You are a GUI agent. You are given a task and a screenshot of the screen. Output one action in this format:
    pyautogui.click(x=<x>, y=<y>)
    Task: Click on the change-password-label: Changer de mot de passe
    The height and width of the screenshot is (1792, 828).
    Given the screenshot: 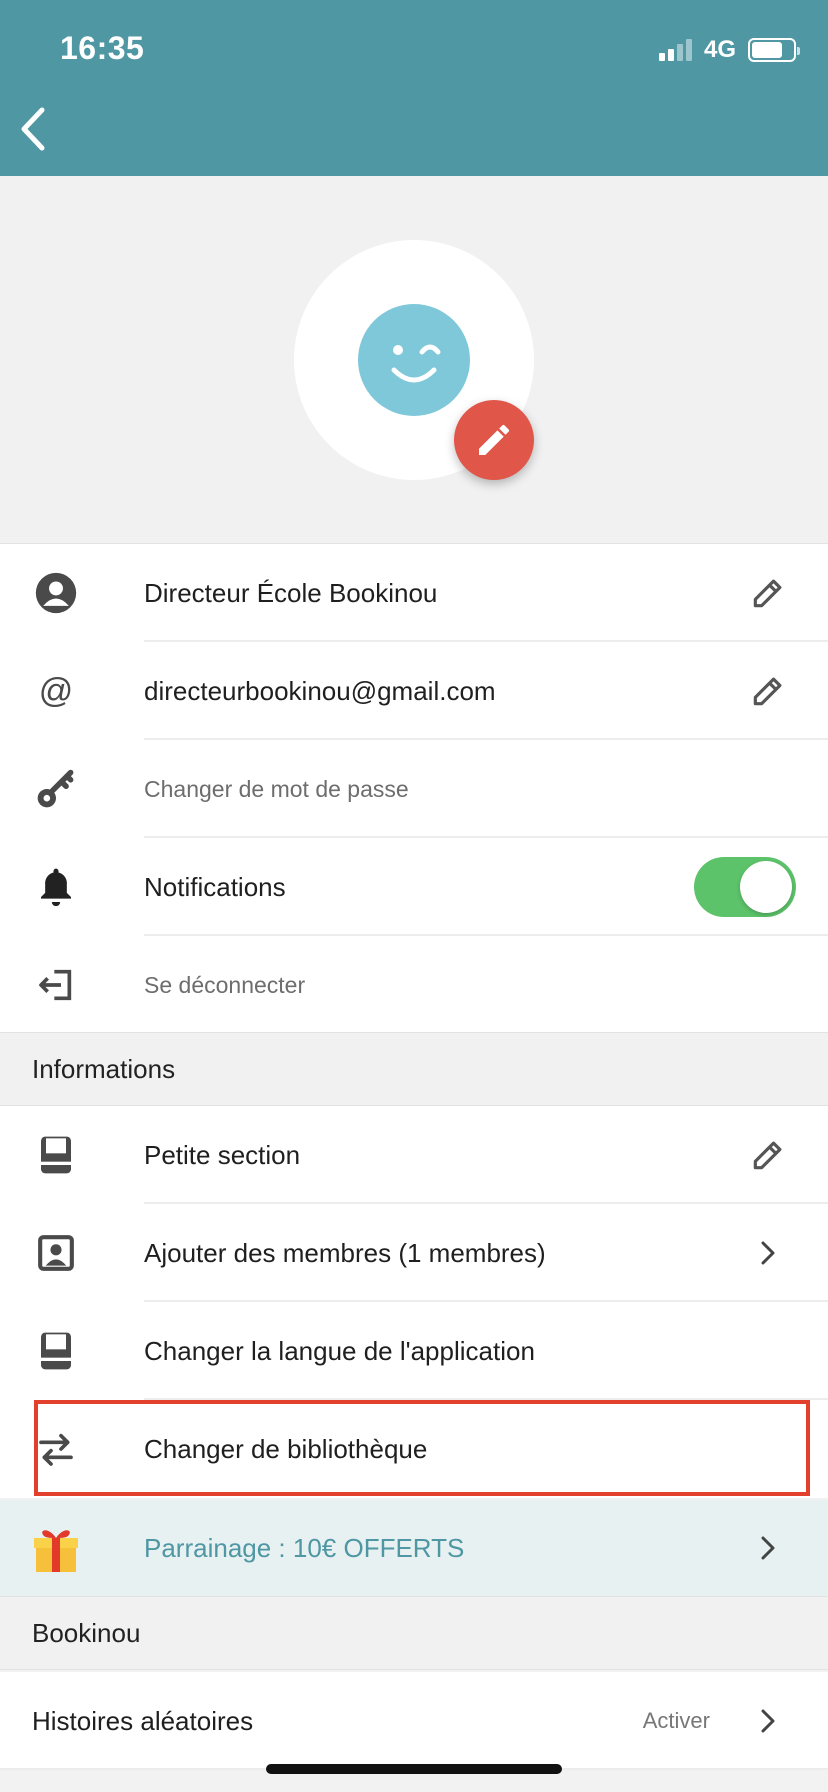 What is the action you would take?
    pyautogui.click(x=276, y=788)
    